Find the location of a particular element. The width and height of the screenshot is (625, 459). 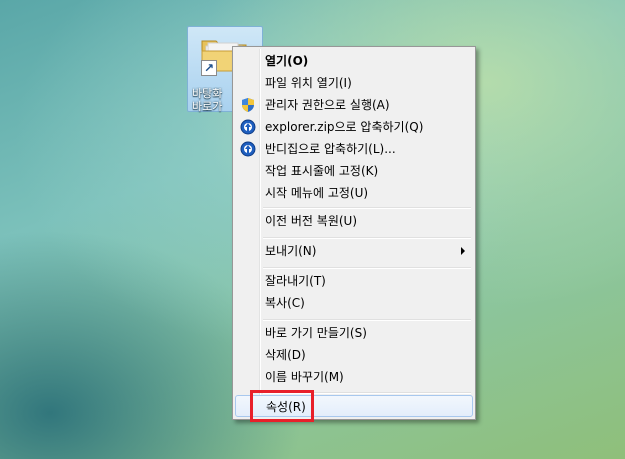

menu-item-run-as-admin: 관리자 권한으로 실행(A) is located at coordinates (354, 105).